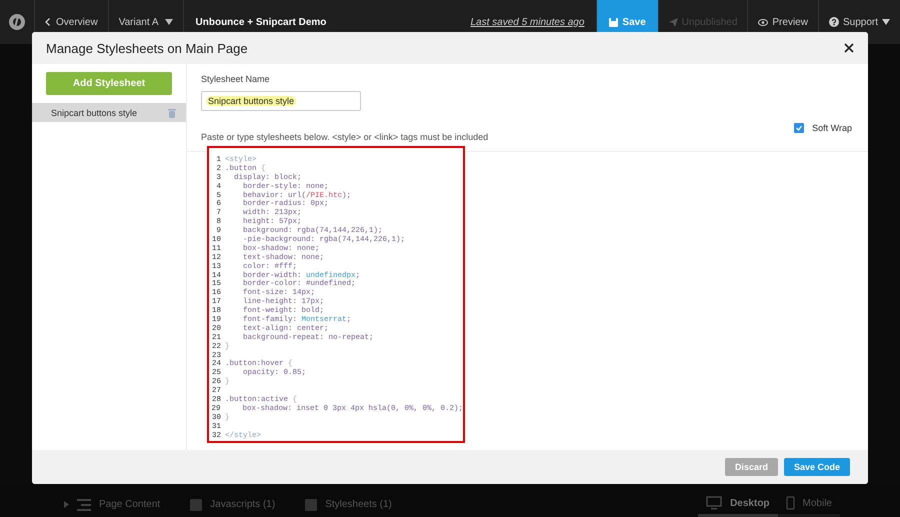 The width and height of the screenshot is (900, 517). What do you see at coordinates (751, 467) in the screenshot?
I see `discard-button: Discard` at bounding box center [751, 467].